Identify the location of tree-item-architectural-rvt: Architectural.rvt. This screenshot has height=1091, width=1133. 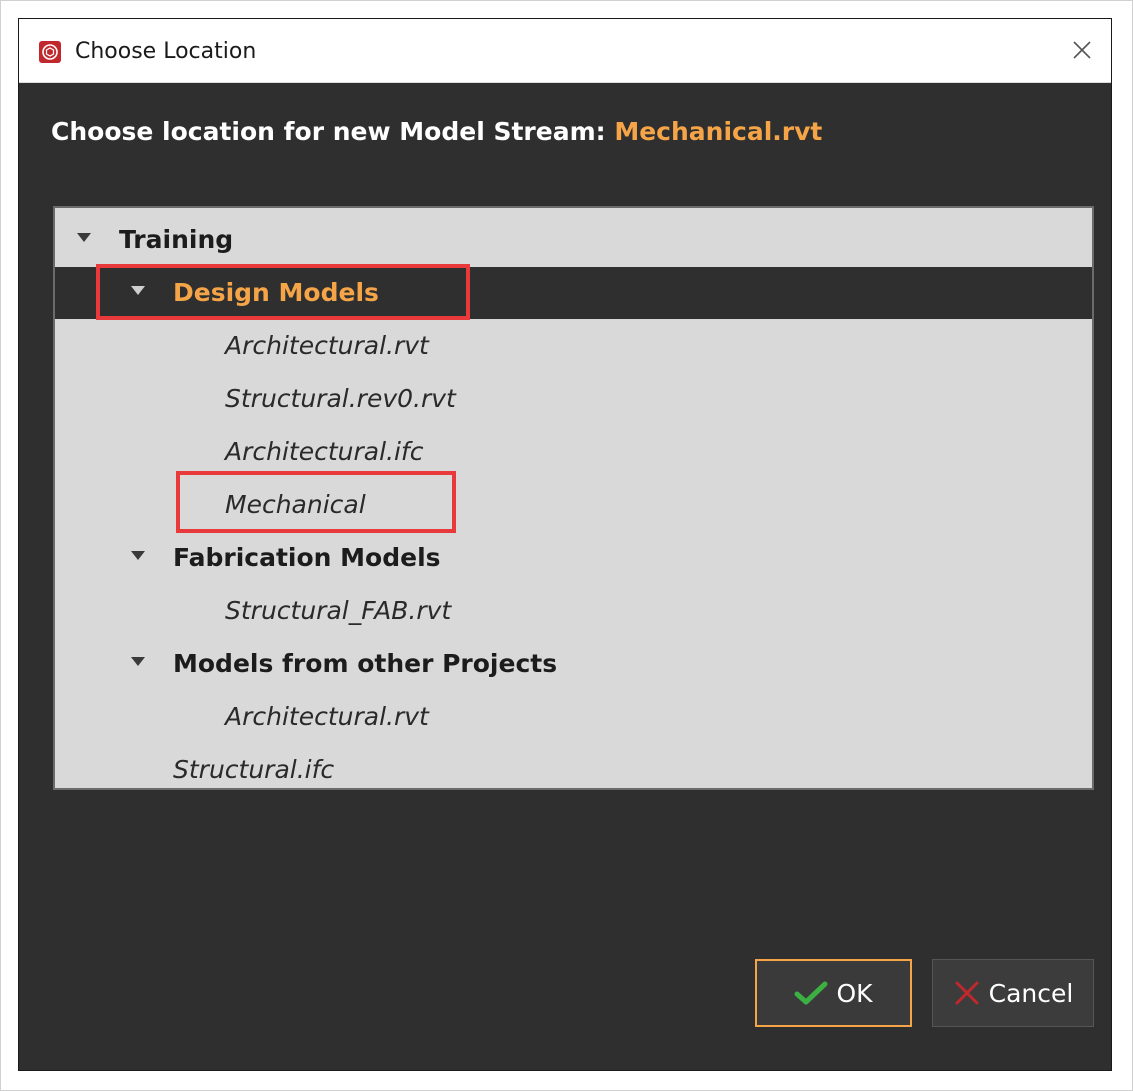
(573, 346).